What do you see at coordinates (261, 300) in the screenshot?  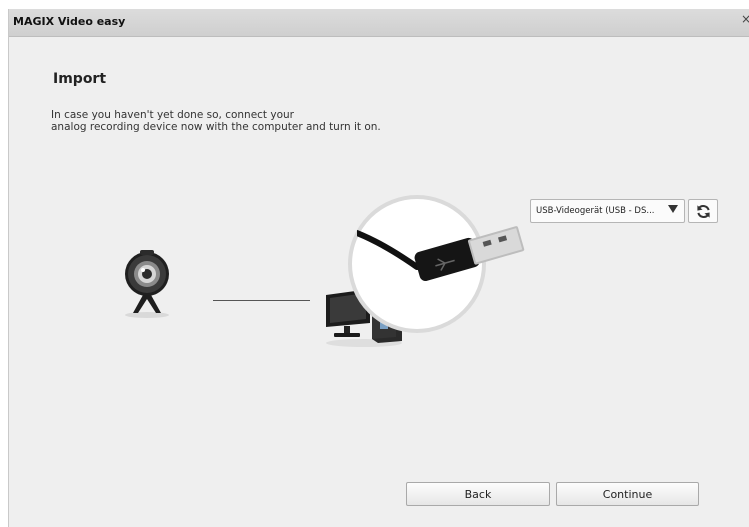 I see `connection-line` at bounding box center [261, 300].